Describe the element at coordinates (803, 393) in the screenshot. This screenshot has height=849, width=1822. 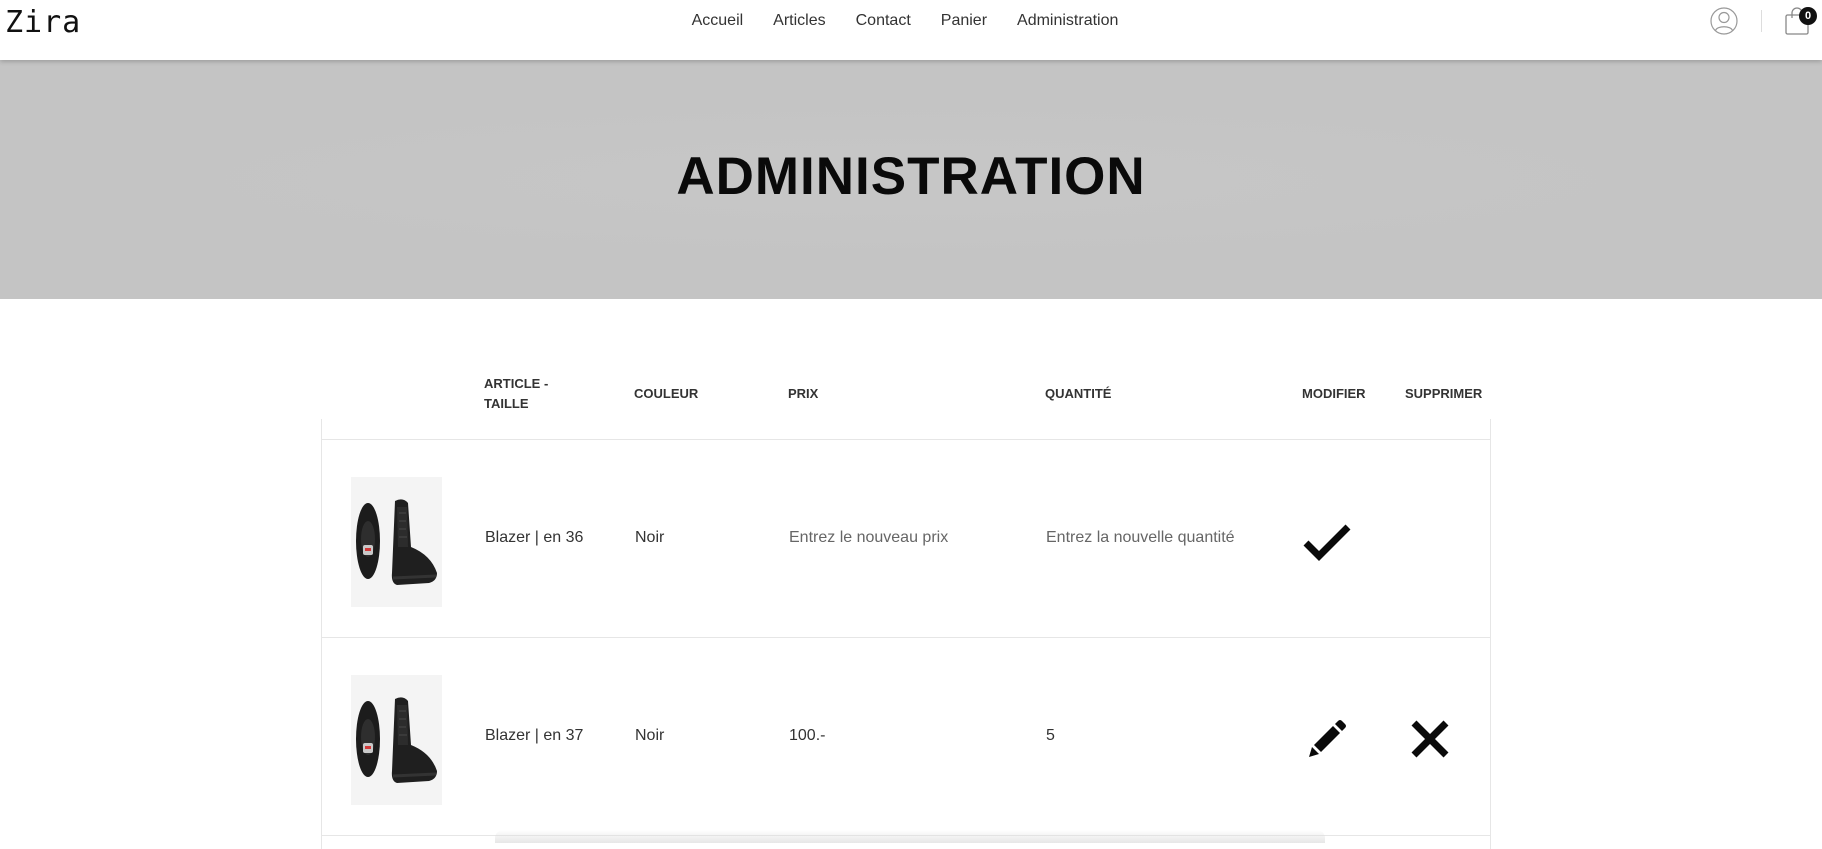
I see `header-price: PRIX` at that location.